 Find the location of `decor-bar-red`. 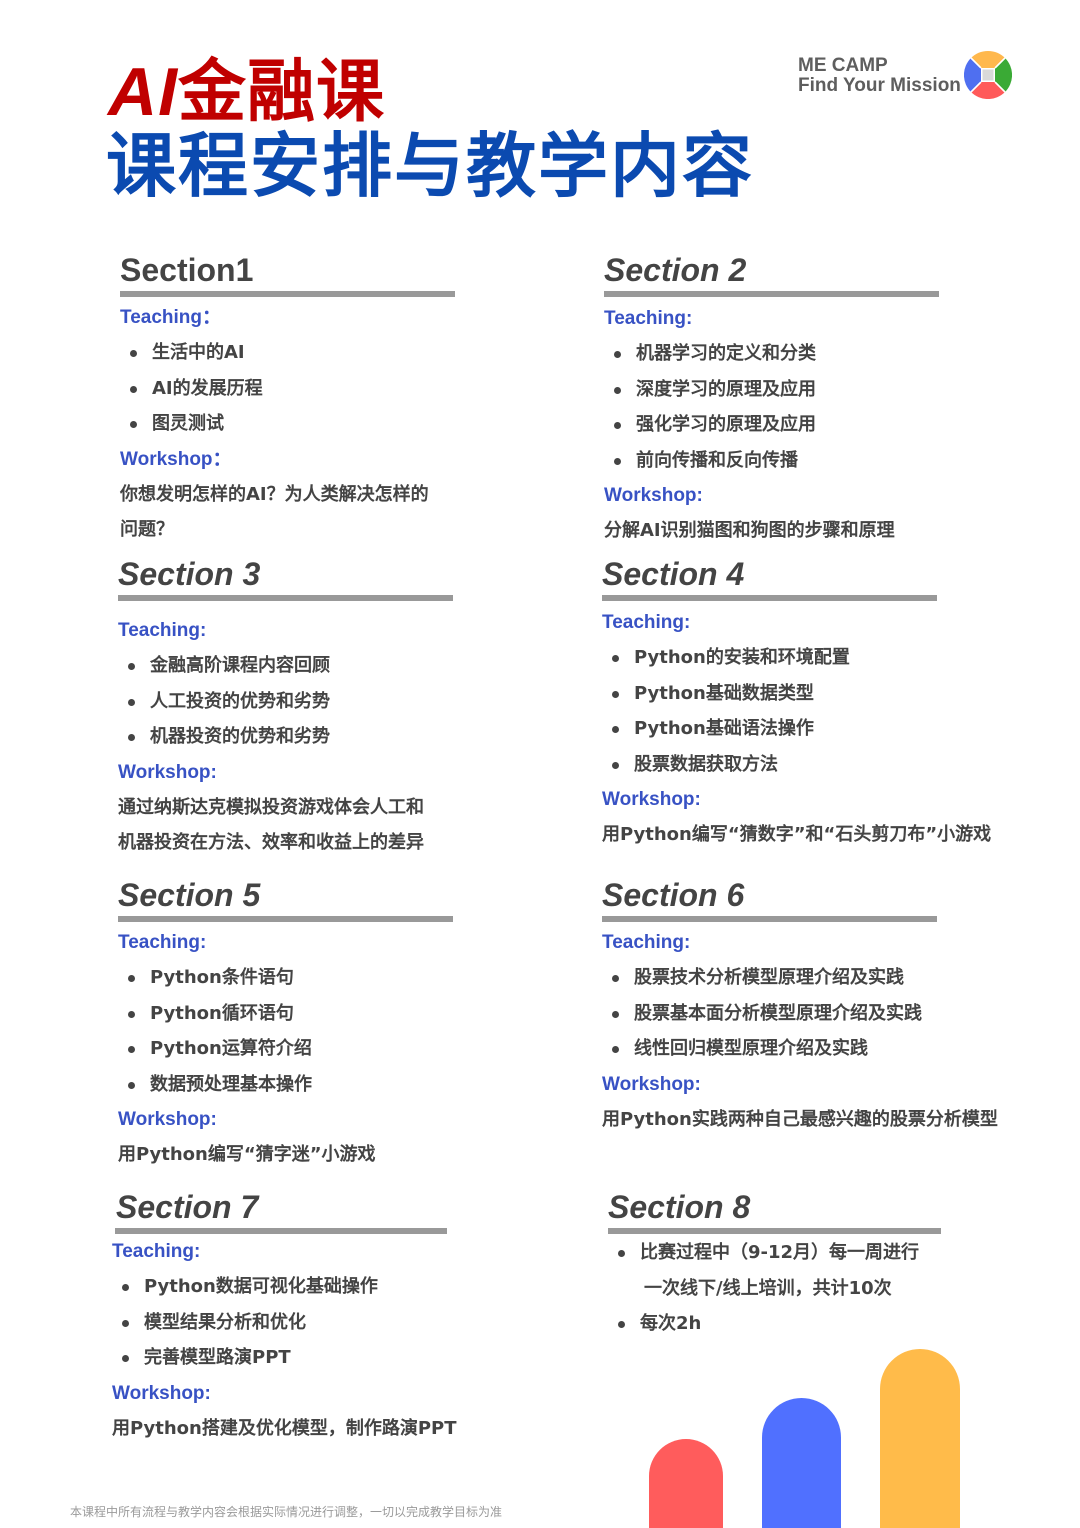

decor-bar-red is located at coordinates (686, 1483).